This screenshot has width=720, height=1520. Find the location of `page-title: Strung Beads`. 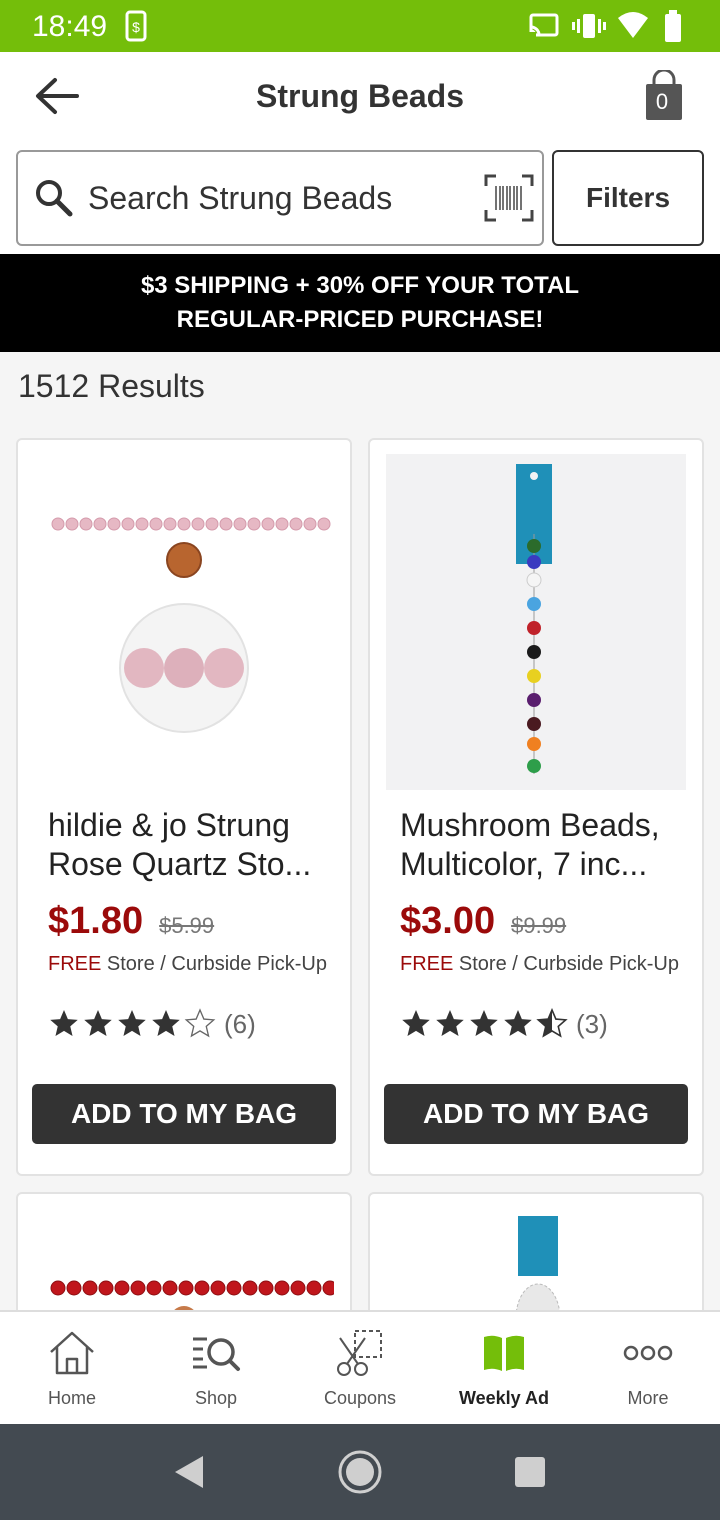

page-title: Strung Beads is located at coordinates (360, 96).